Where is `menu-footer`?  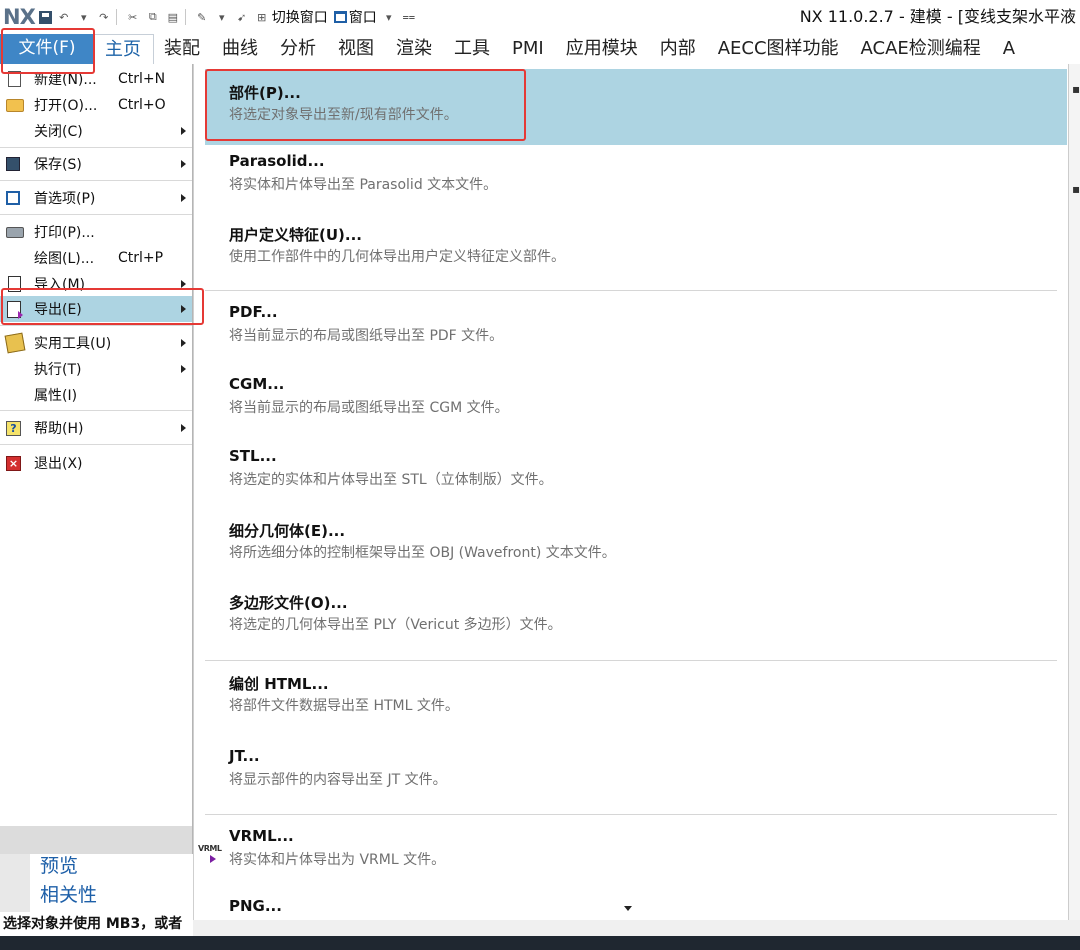 menu-footer is located at coordinates (96, 840).